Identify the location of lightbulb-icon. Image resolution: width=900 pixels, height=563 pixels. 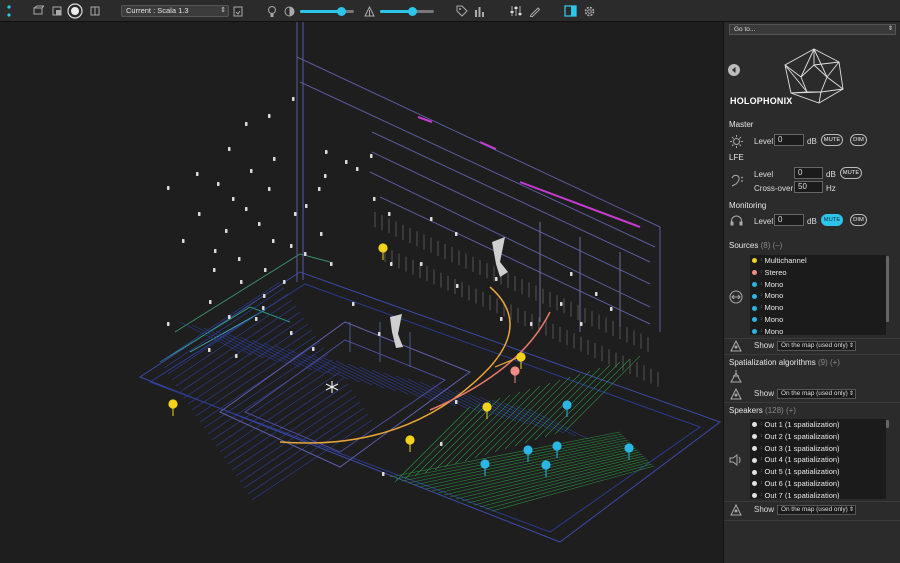
(272, 11).